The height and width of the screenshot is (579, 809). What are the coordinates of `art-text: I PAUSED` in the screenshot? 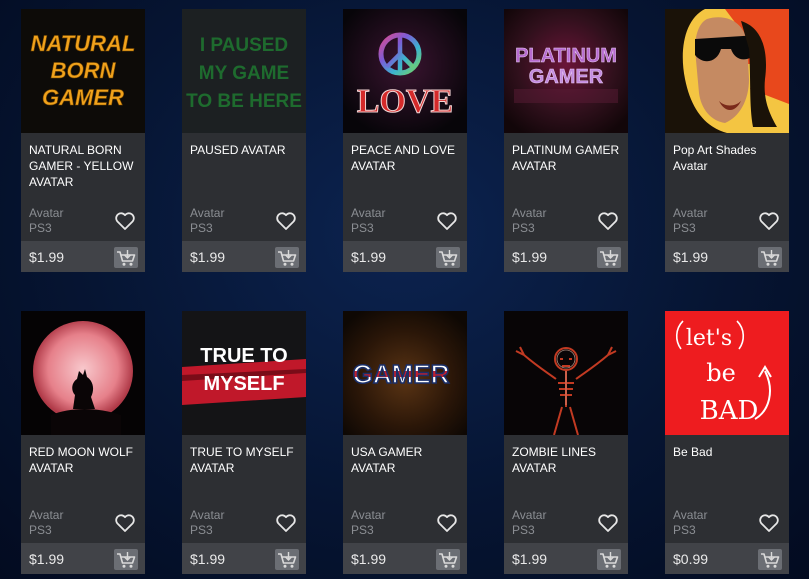 It's located at (244, 45).